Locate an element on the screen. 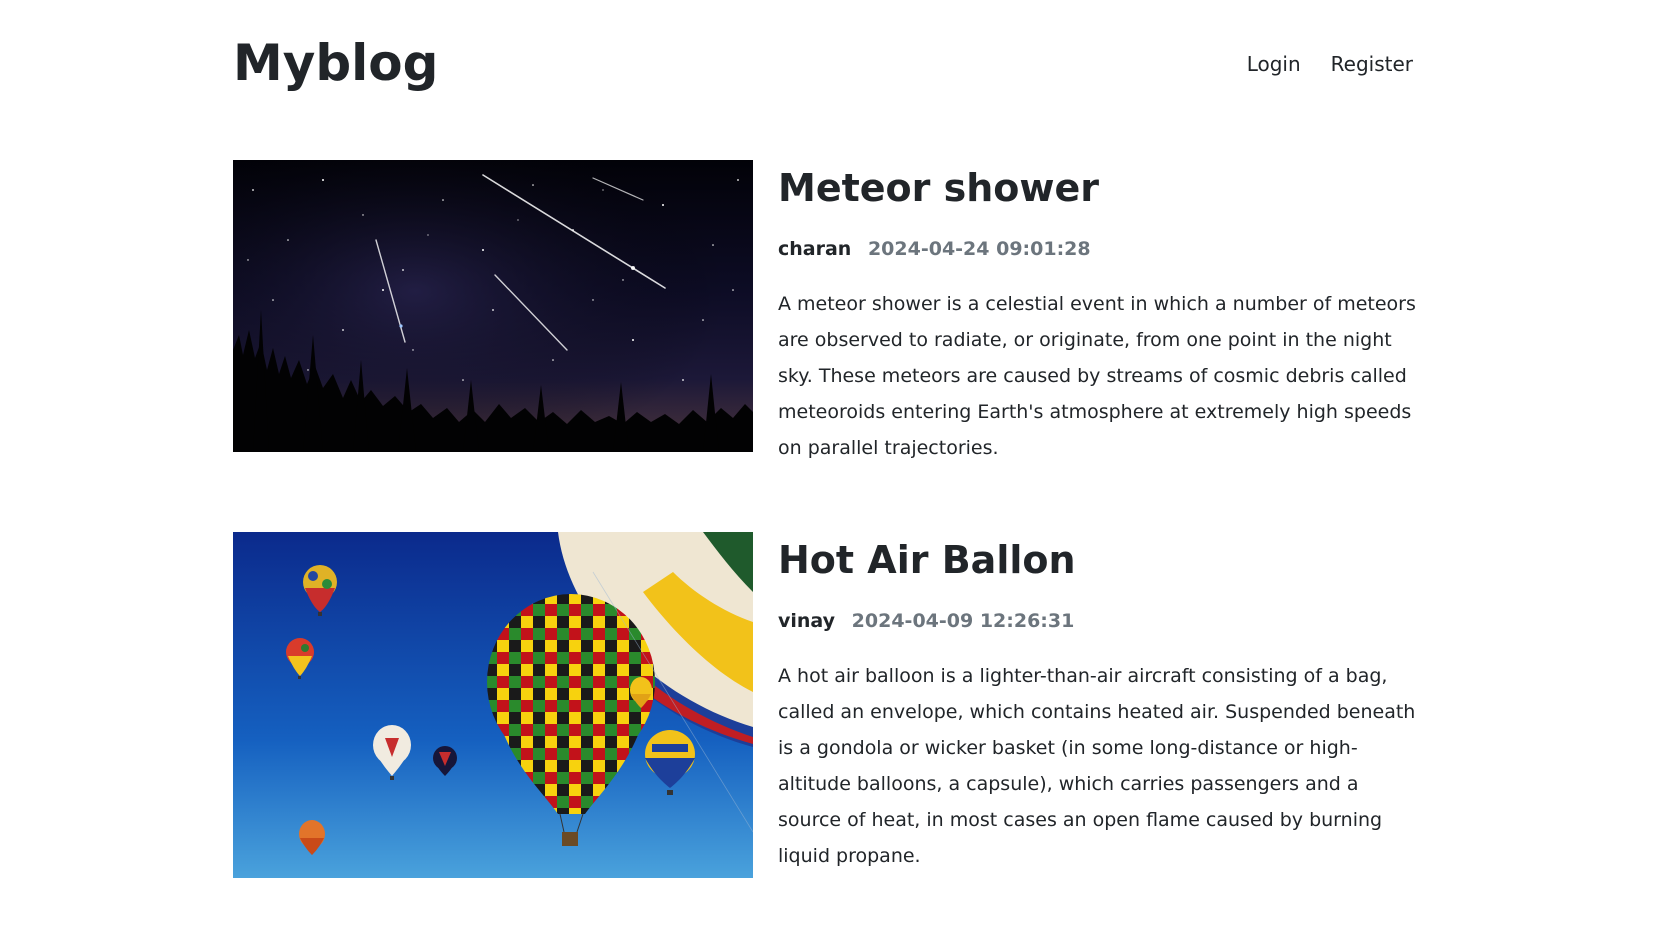 The width and height of the screenshot is (1662, 929). top-nav: Login Register is located at coordinates (1330, 64).